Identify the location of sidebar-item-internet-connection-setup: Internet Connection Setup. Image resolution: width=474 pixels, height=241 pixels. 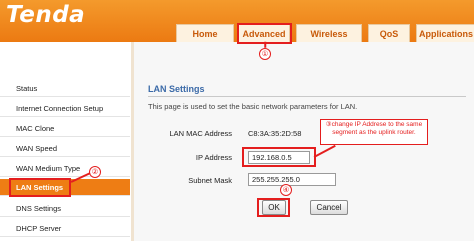
(65, 108).